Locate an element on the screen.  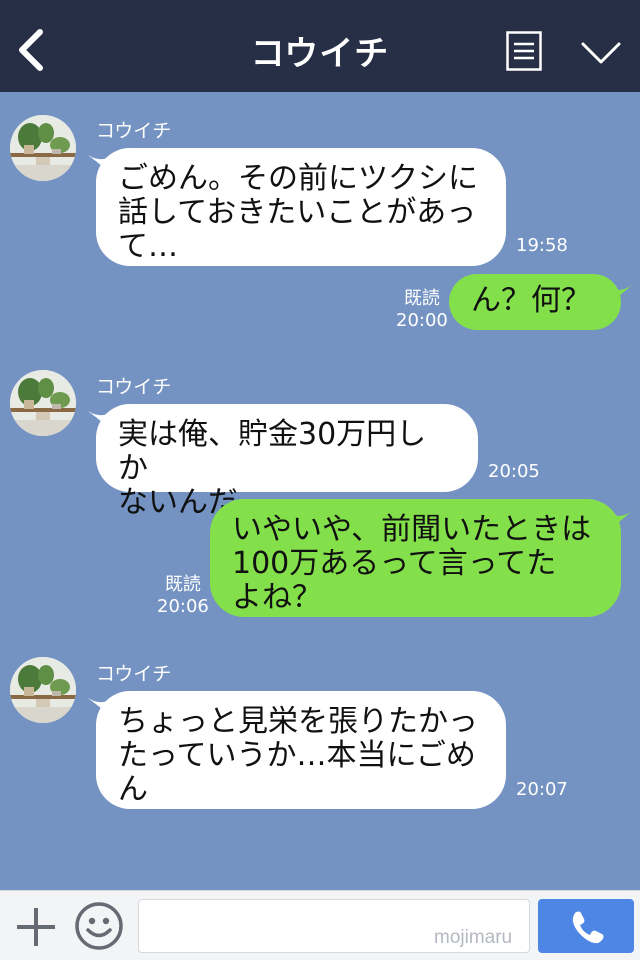
list-icon is located at coordinates (524, 51).